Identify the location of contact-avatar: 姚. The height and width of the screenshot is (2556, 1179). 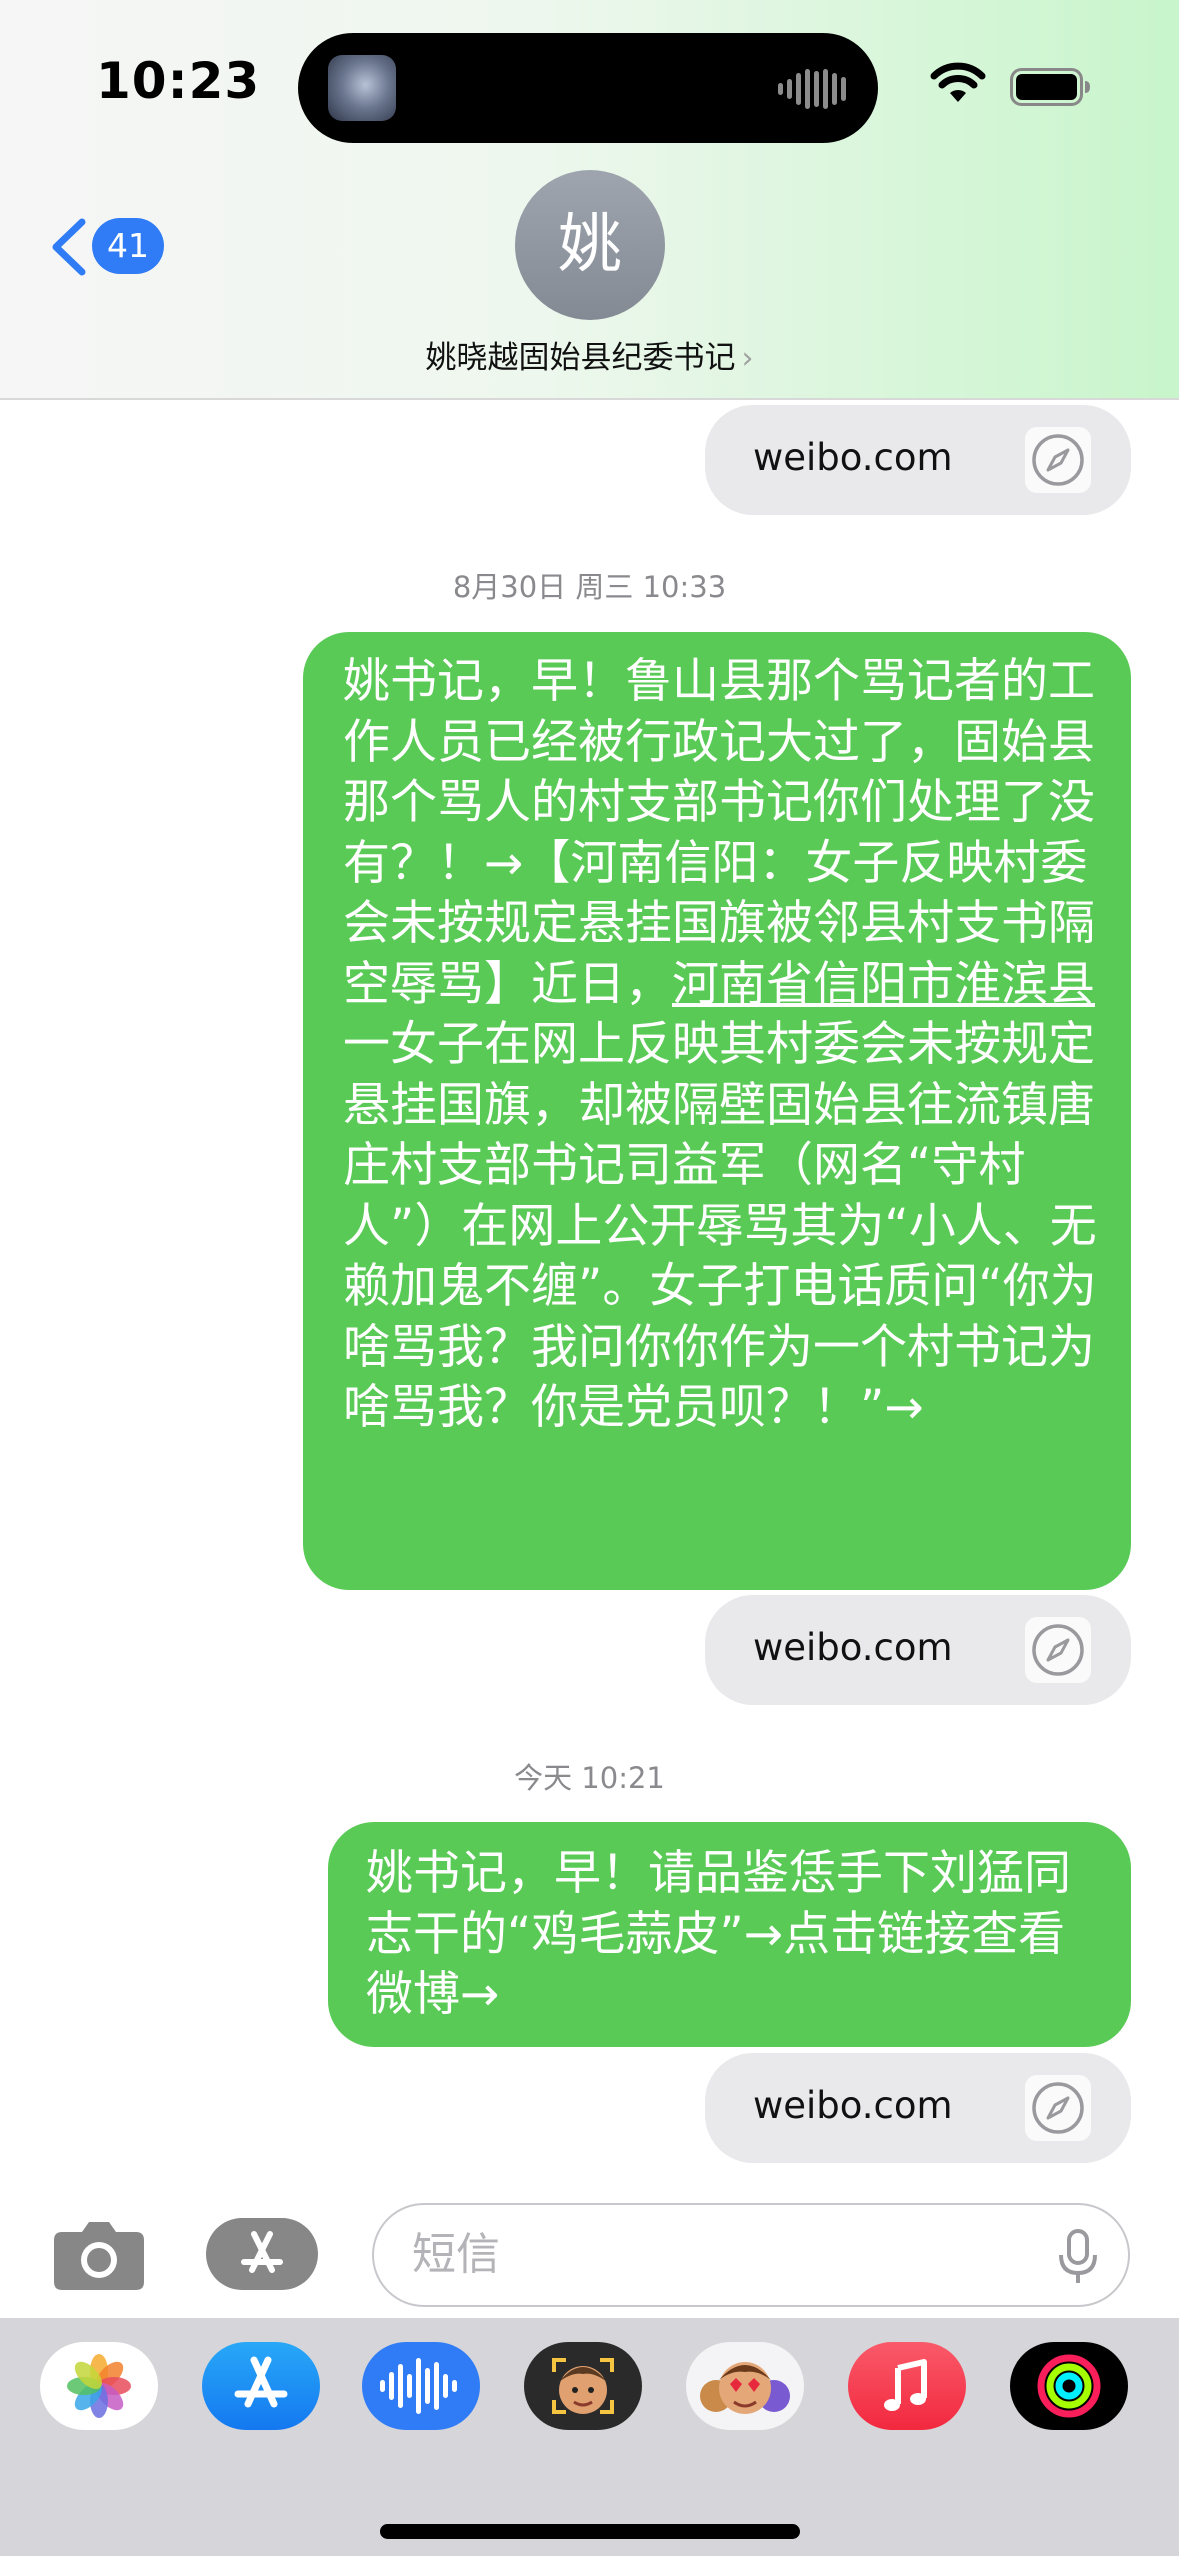
(590, 245).